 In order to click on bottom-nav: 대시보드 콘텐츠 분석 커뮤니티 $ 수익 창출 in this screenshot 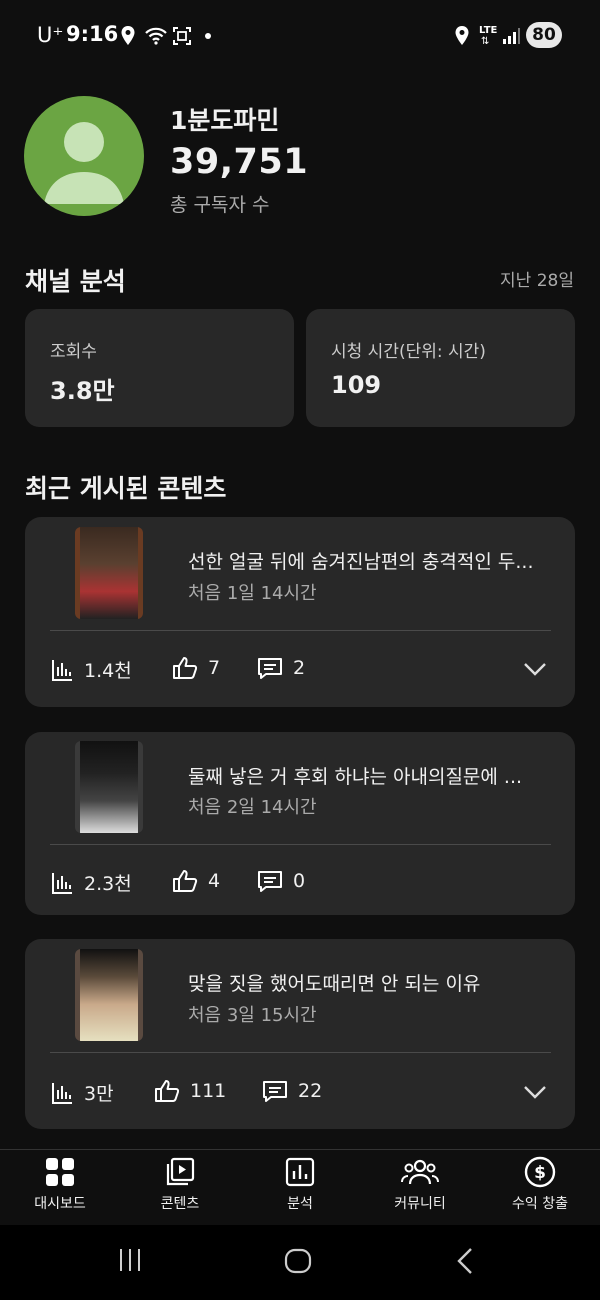, I will do `click(300, 1187)`.